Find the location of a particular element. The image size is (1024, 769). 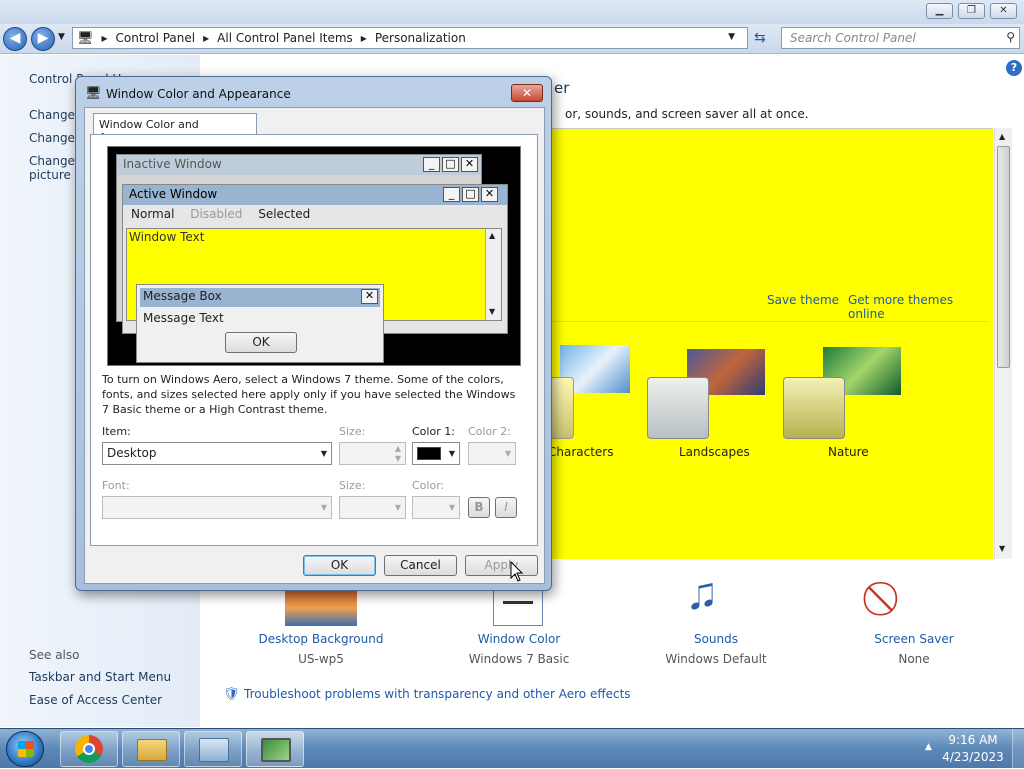

font-select: ▼ is located at coordinates (217, 507).